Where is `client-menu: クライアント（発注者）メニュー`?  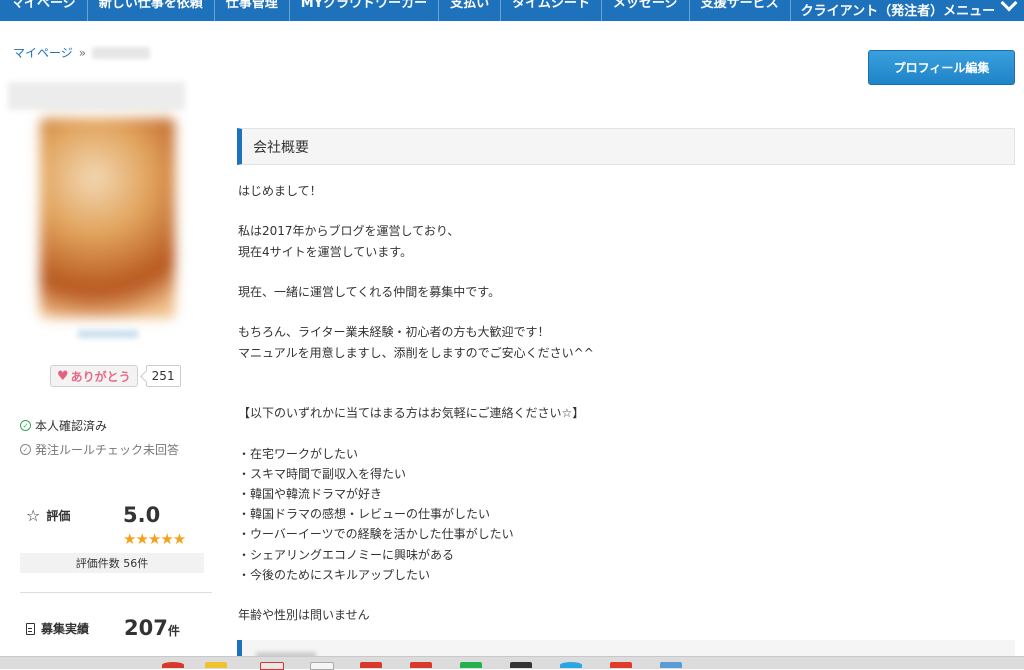 client-menu: クライアント（発注者）メニュー is located at coordinates (907, 9).